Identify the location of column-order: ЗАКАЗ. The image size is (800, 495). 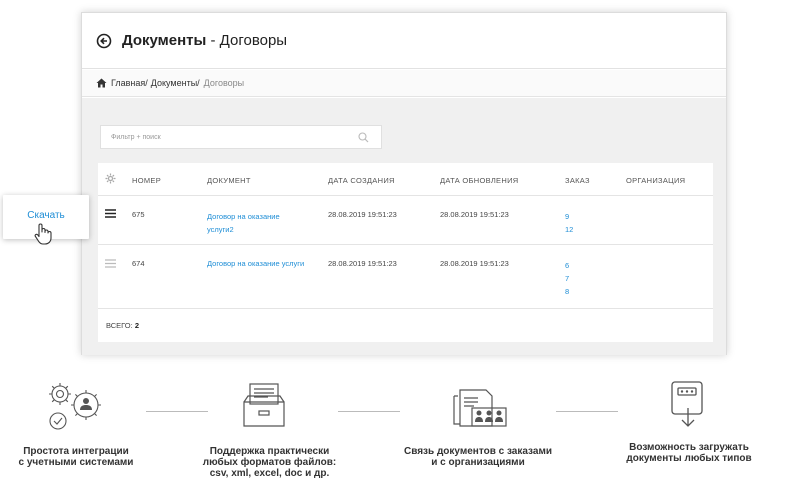
(577, 180).